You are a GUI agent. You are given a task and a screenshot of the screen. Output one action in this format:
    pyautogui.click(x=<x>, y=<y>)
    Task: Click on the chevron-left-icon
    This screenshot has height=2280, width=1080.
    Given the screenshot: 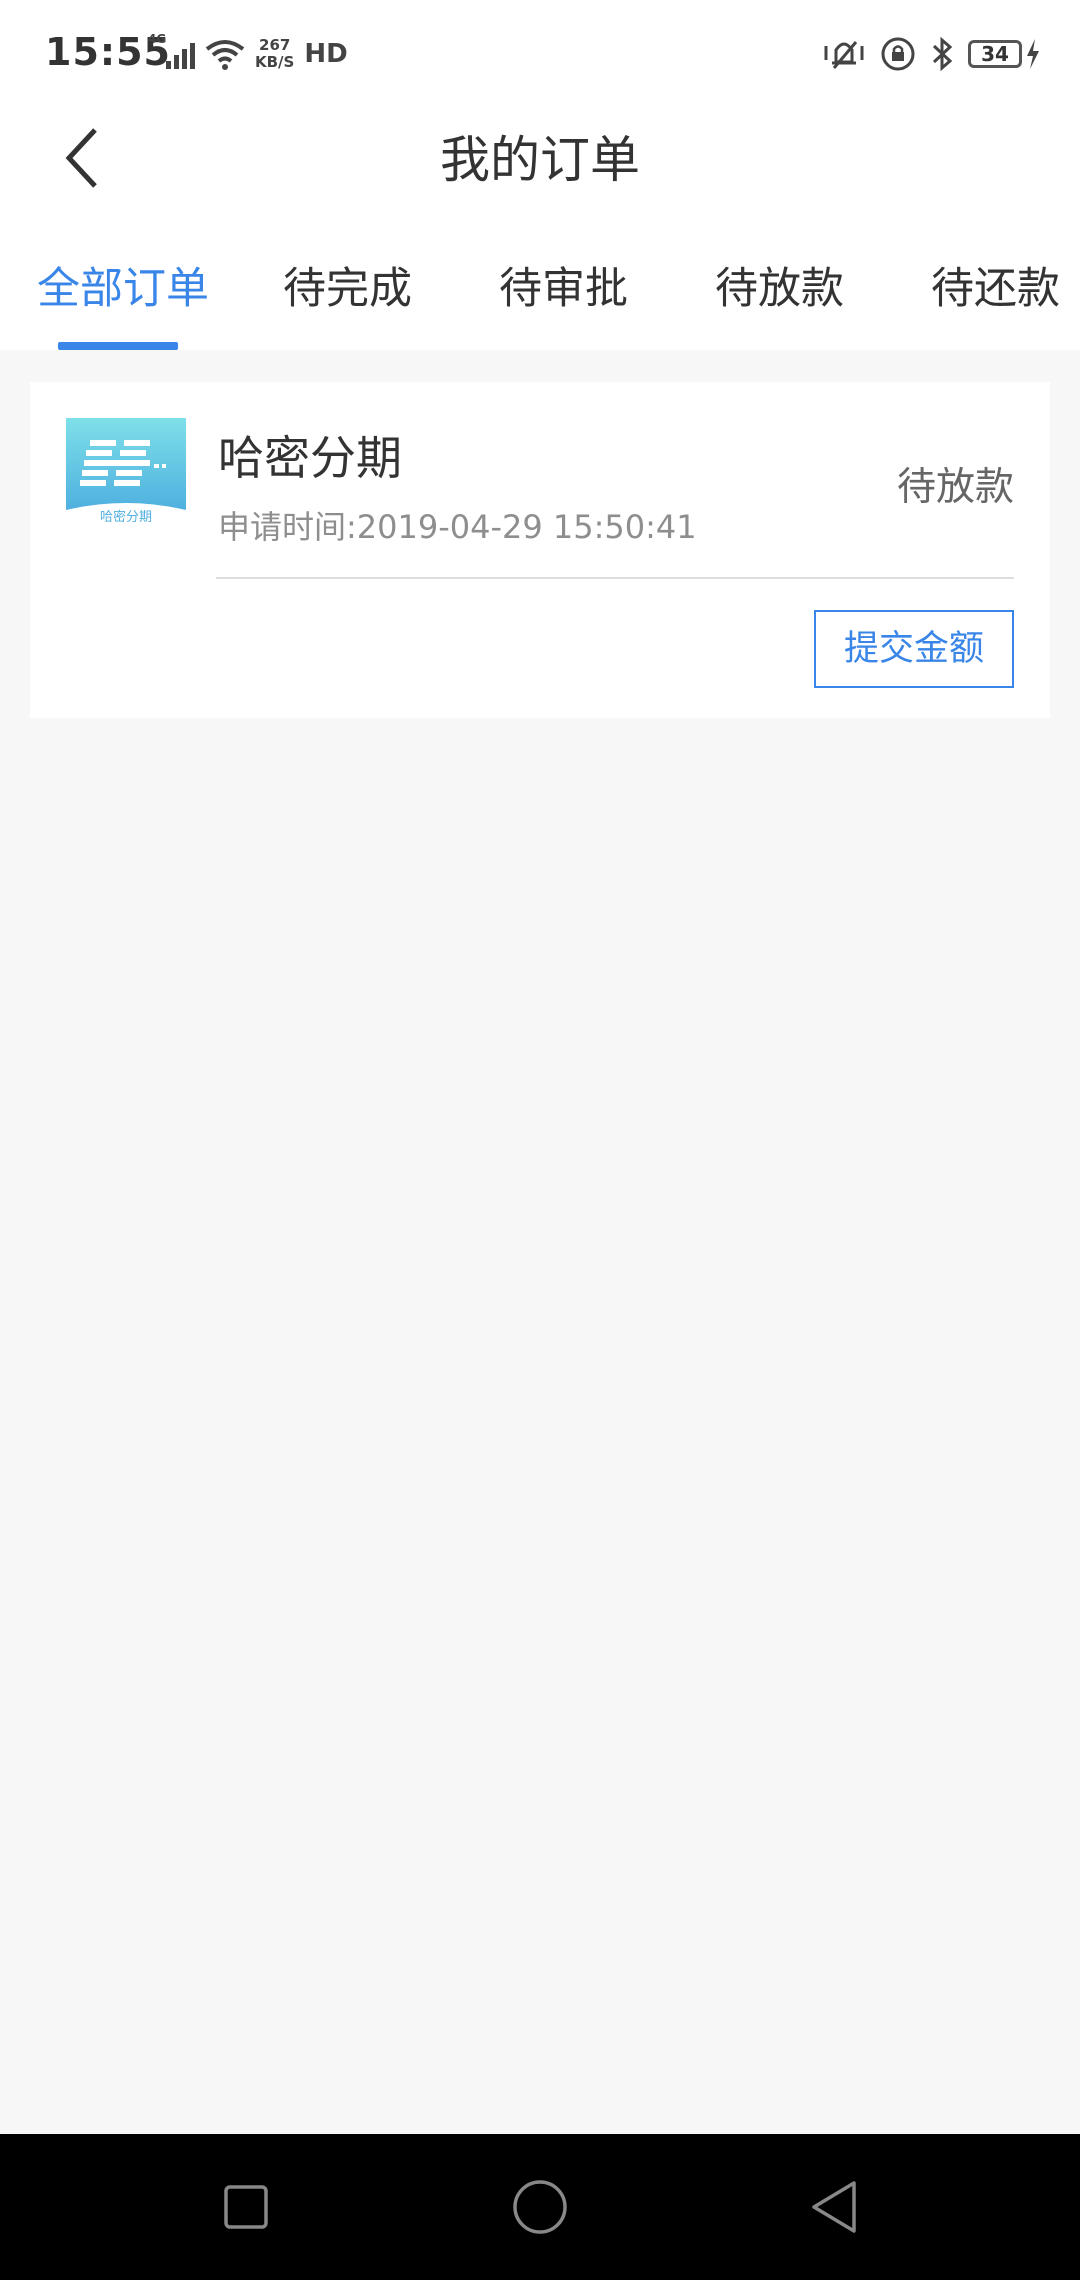 What is the action you would take?
    pyautogui.click(x=81, y=158)
    